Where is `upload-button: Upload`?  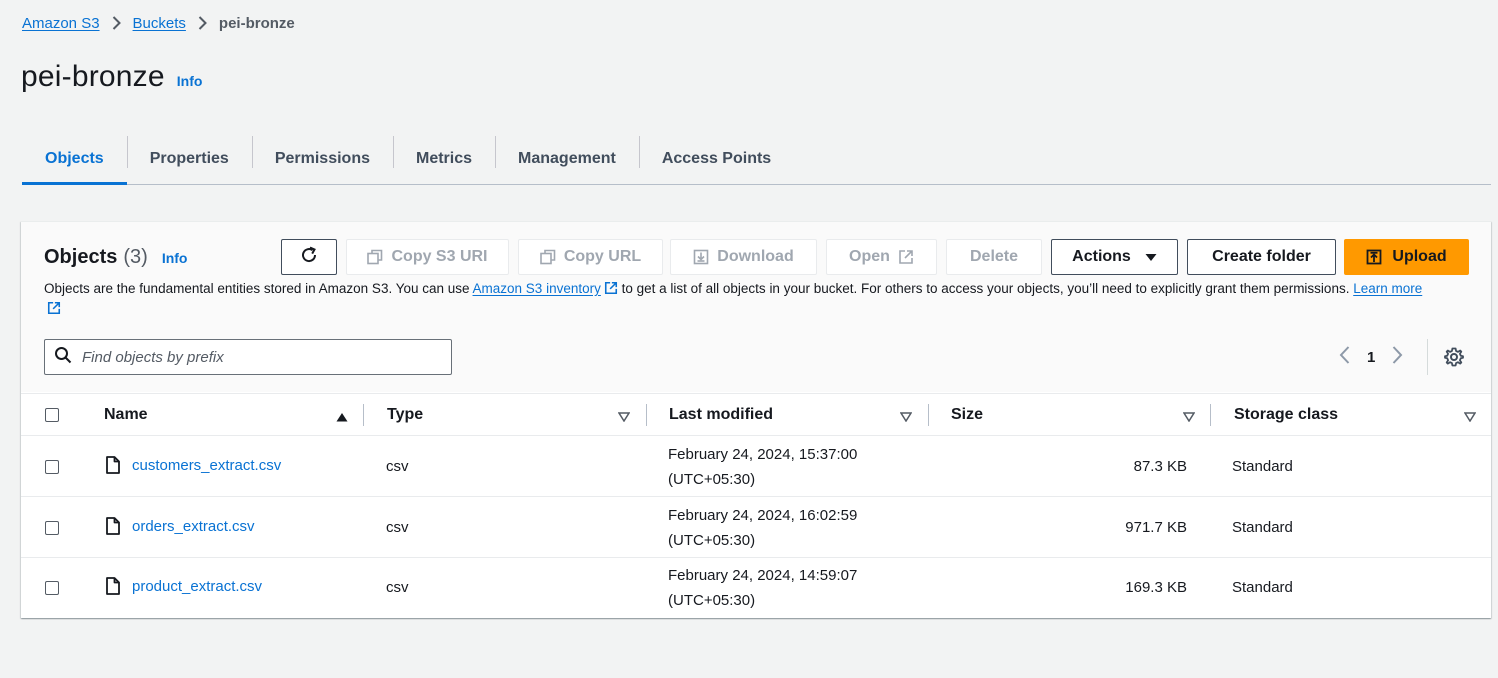 upload-button: Upload is located at coordinates (1406, 257).